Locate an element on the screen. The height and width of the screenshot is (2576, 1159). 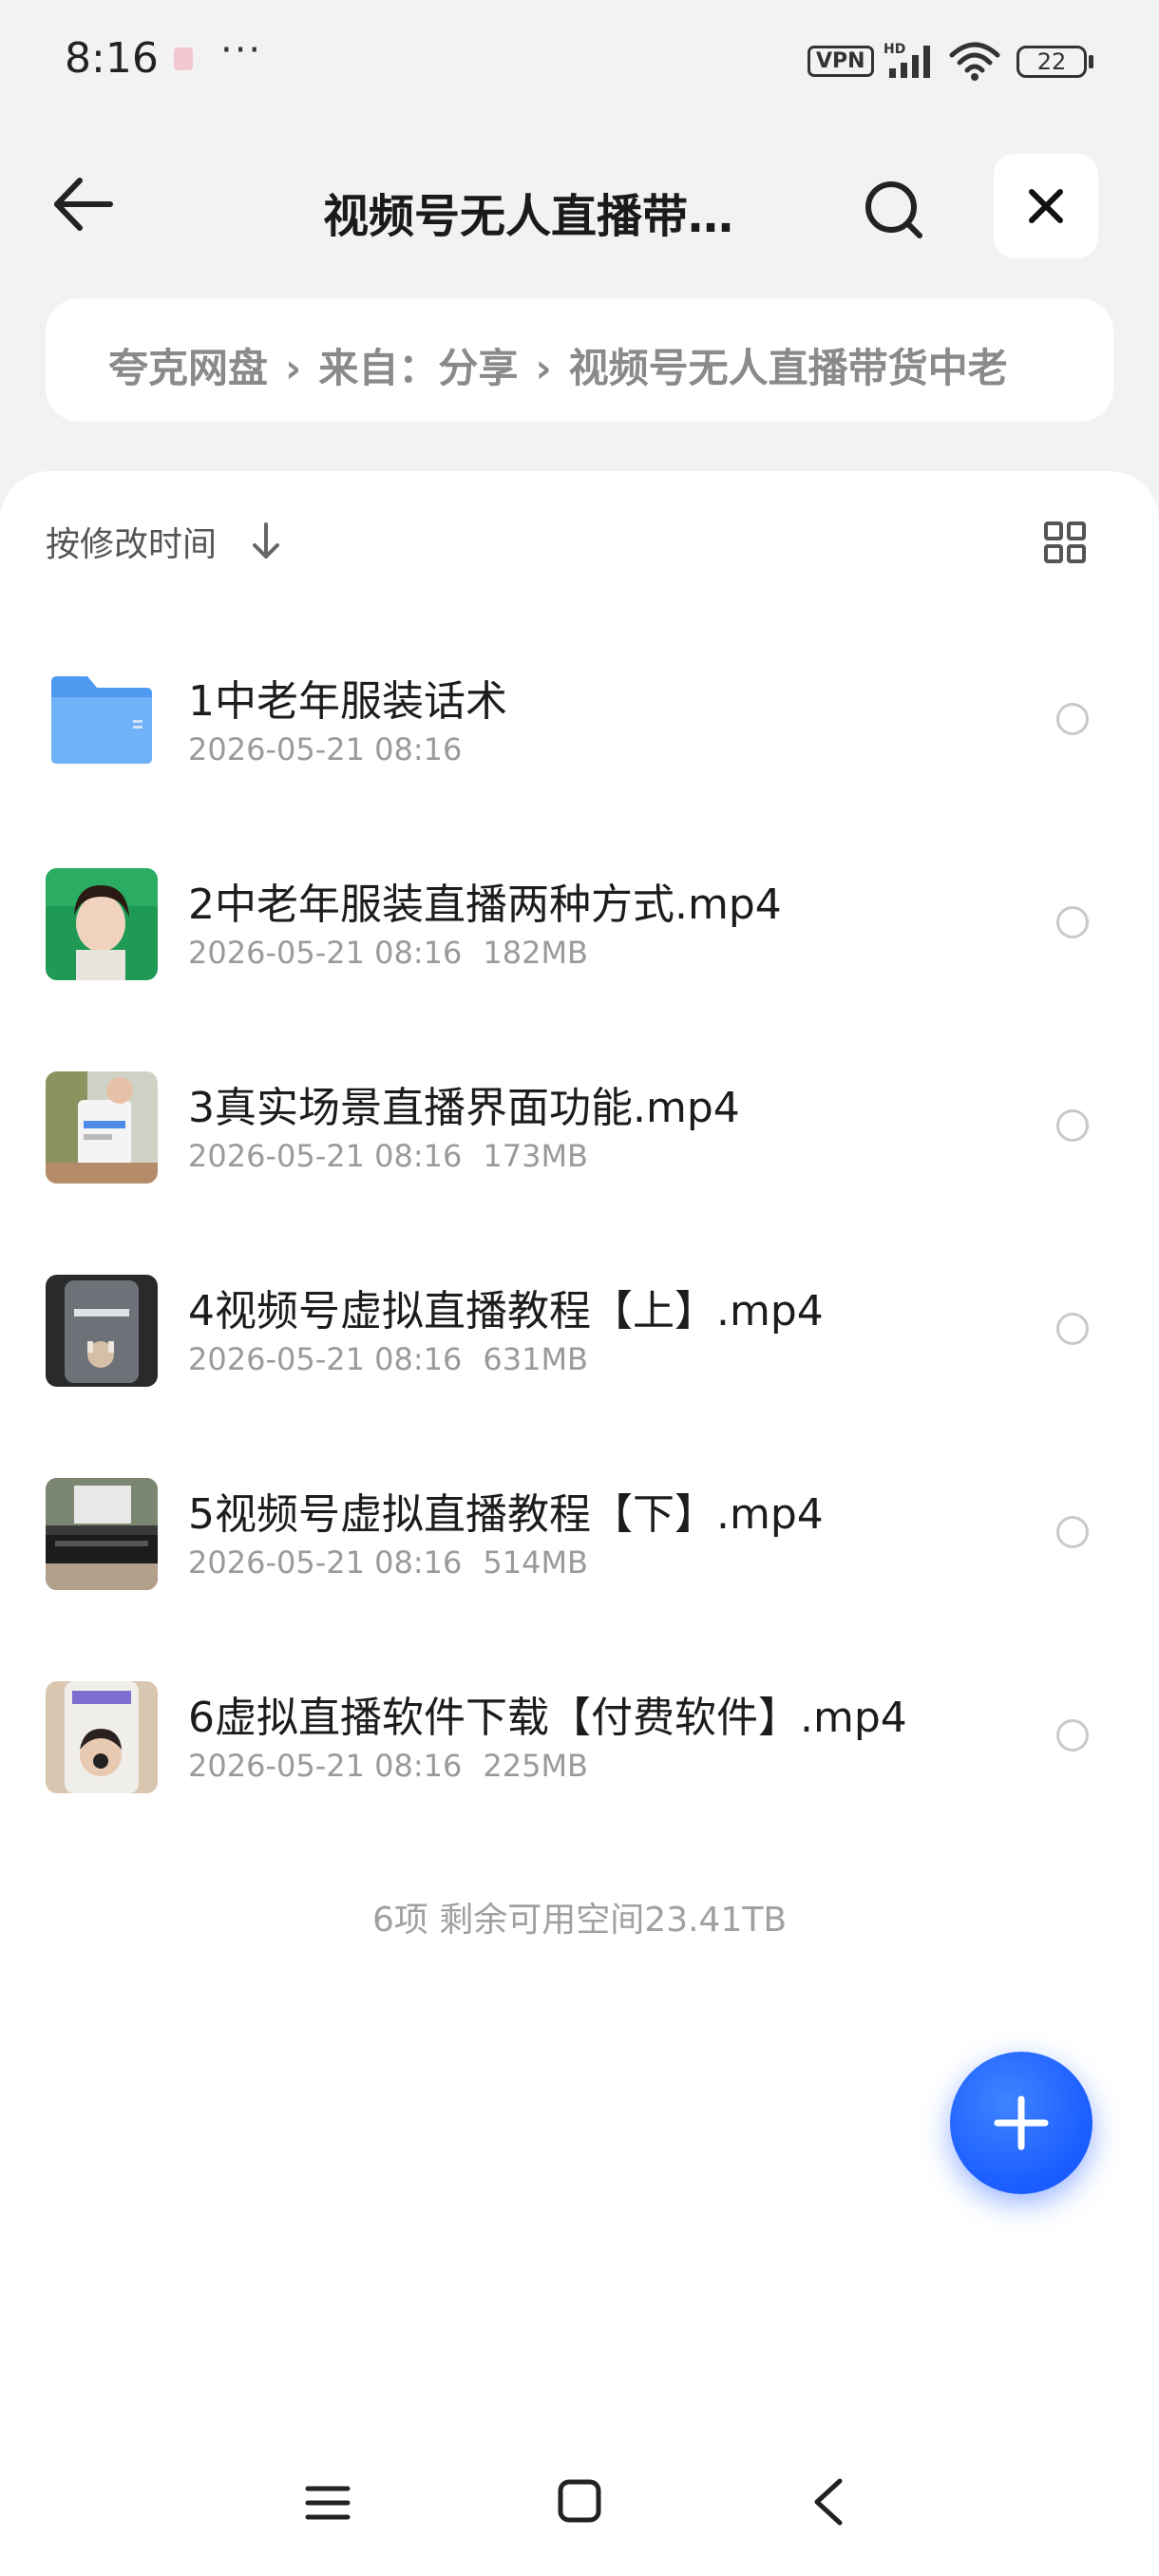
close-button is located at coordinates (1046, 206).